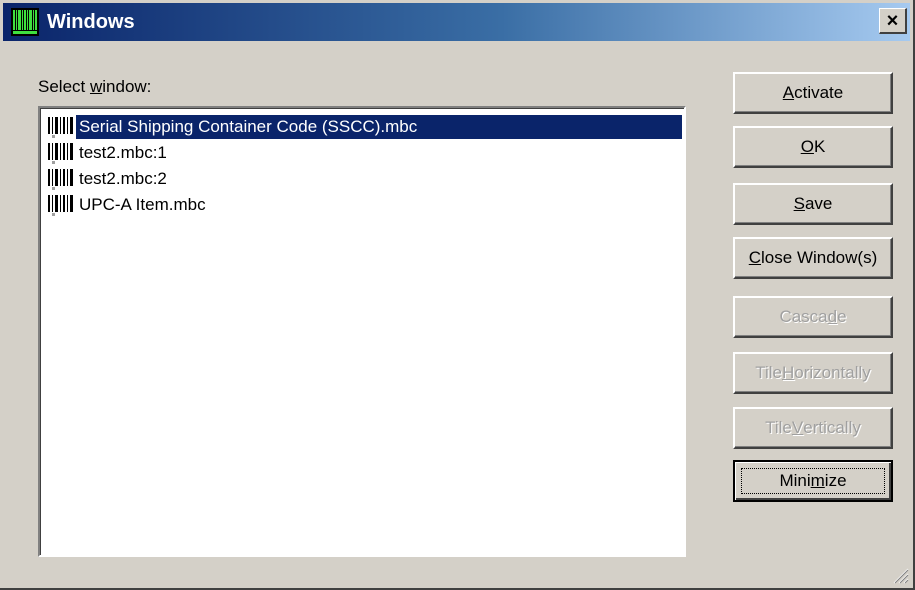 Image resolution: width=915 pixels, height=590 pixels. Describe the element at coordinates (813, 258) in the screenshot. I see `close-windows-button: Close Window(s)` at that location.